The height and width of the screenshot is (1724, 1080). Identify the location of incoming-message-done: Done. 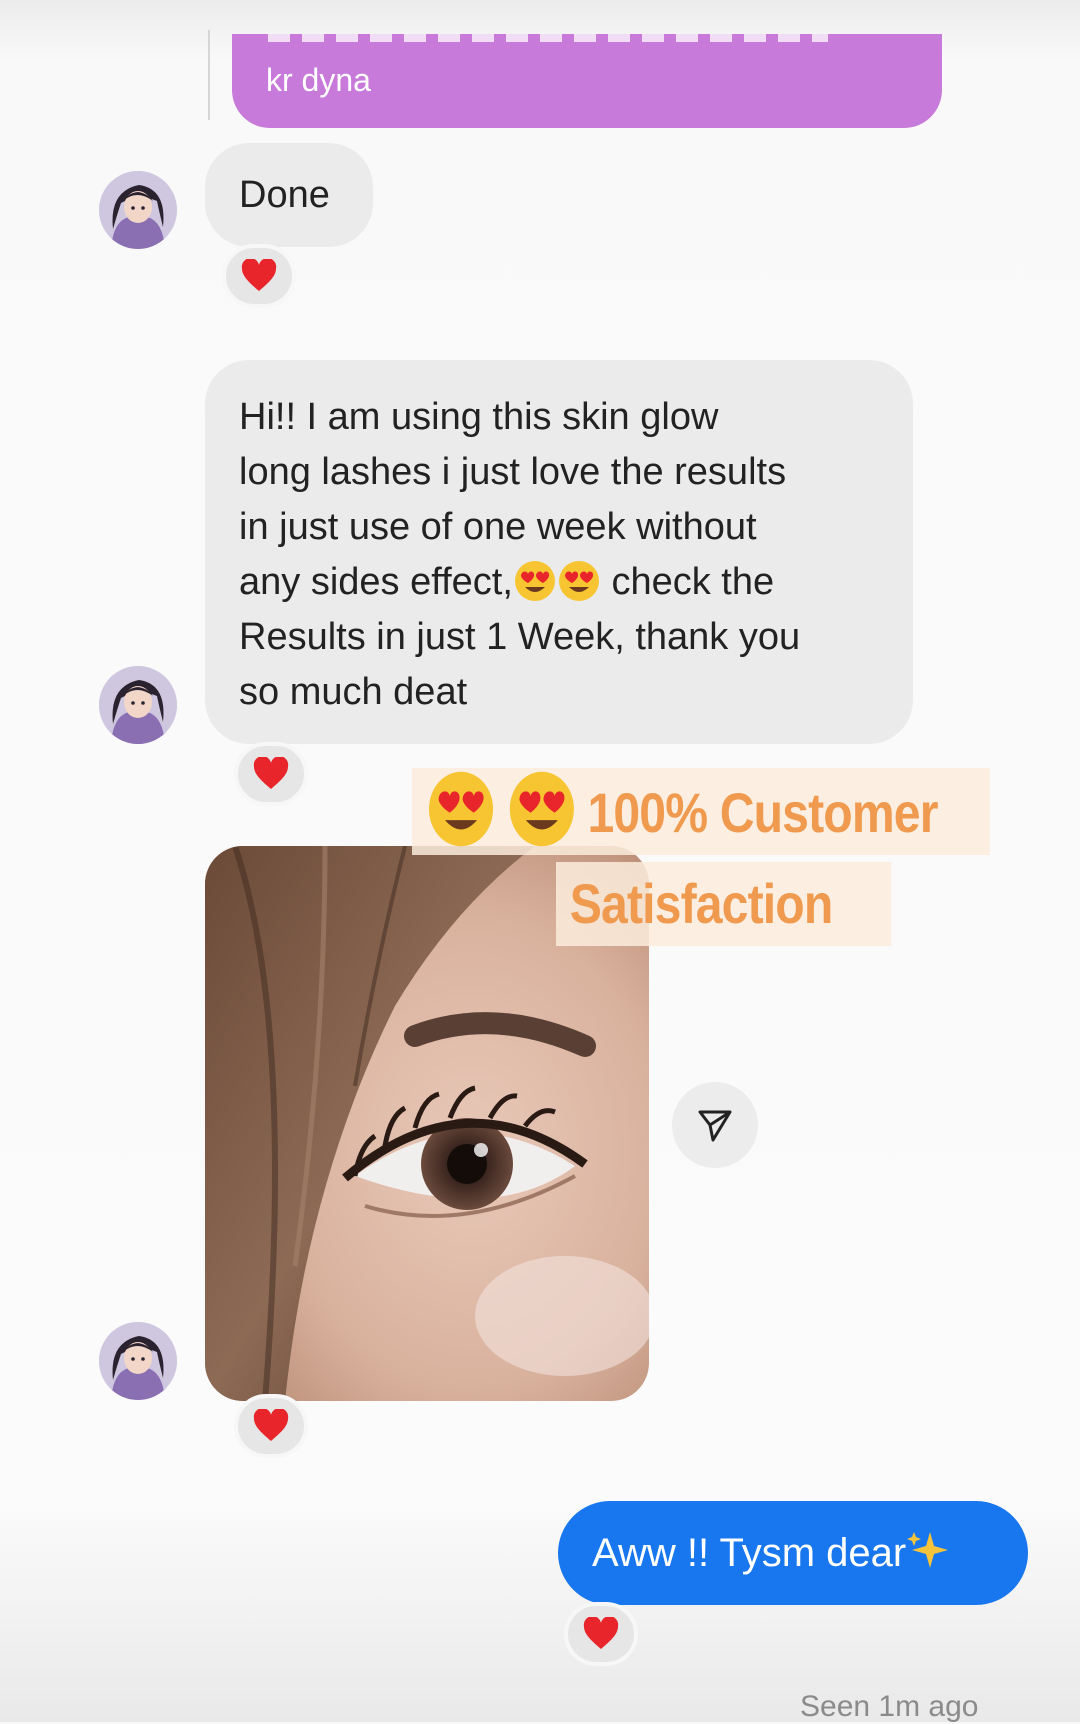
(289, 195).